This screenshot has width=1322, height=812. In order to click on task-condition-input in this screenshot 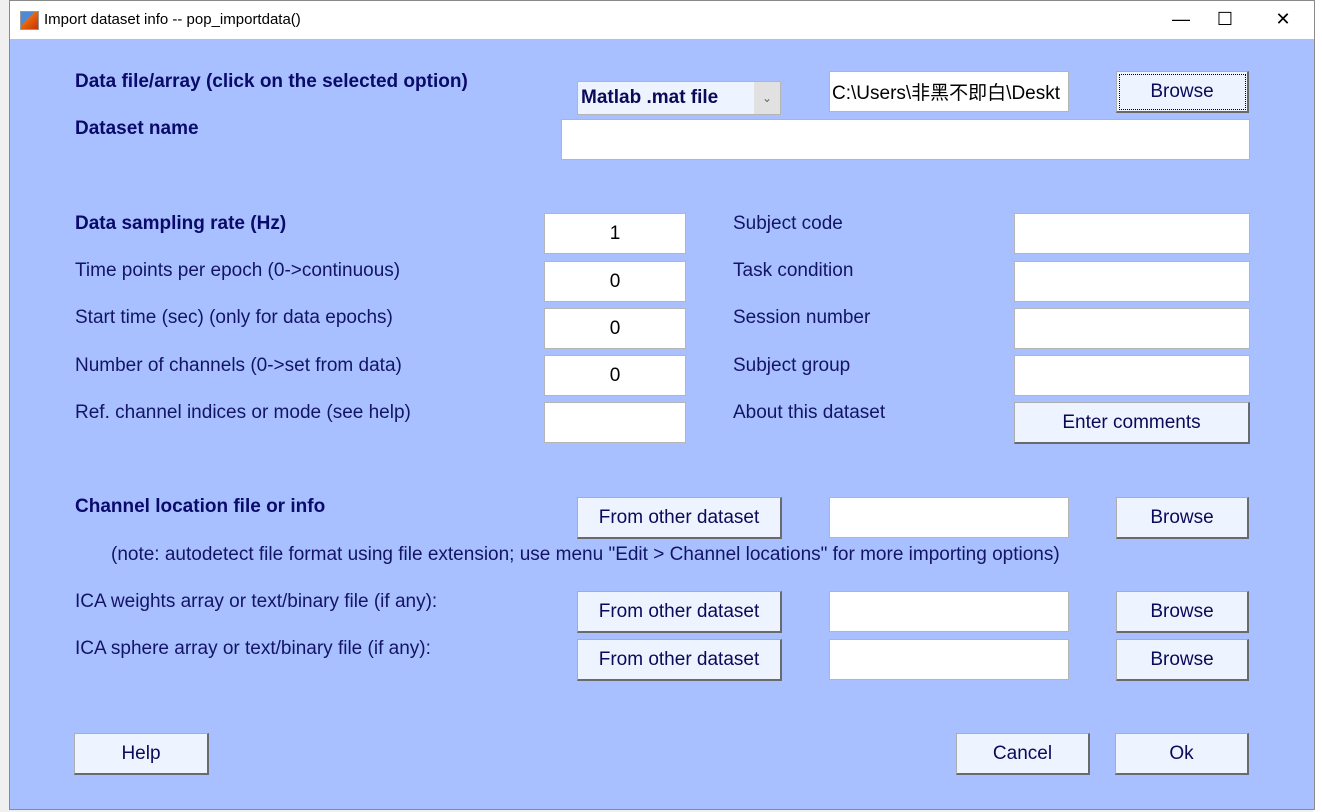, I will do `click(1132, 281)`.